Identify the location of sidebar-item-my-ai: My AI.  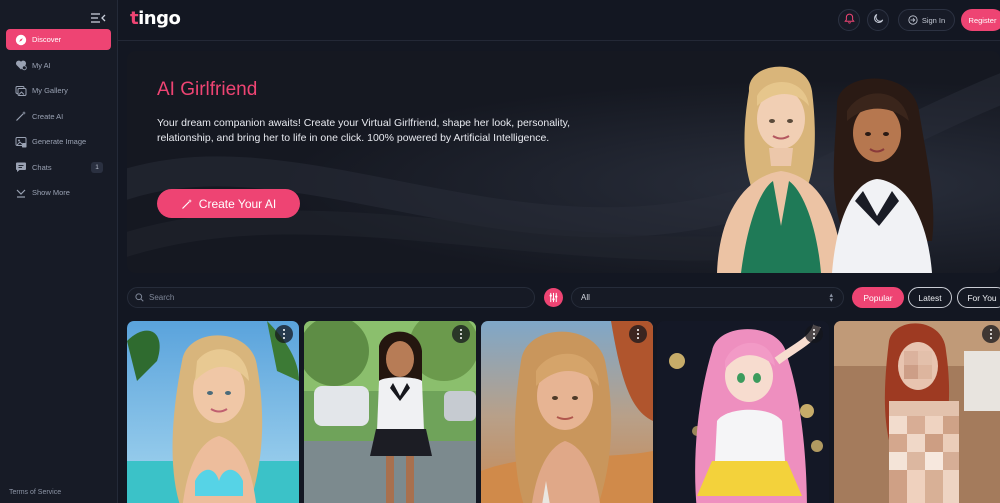
(58, 65).